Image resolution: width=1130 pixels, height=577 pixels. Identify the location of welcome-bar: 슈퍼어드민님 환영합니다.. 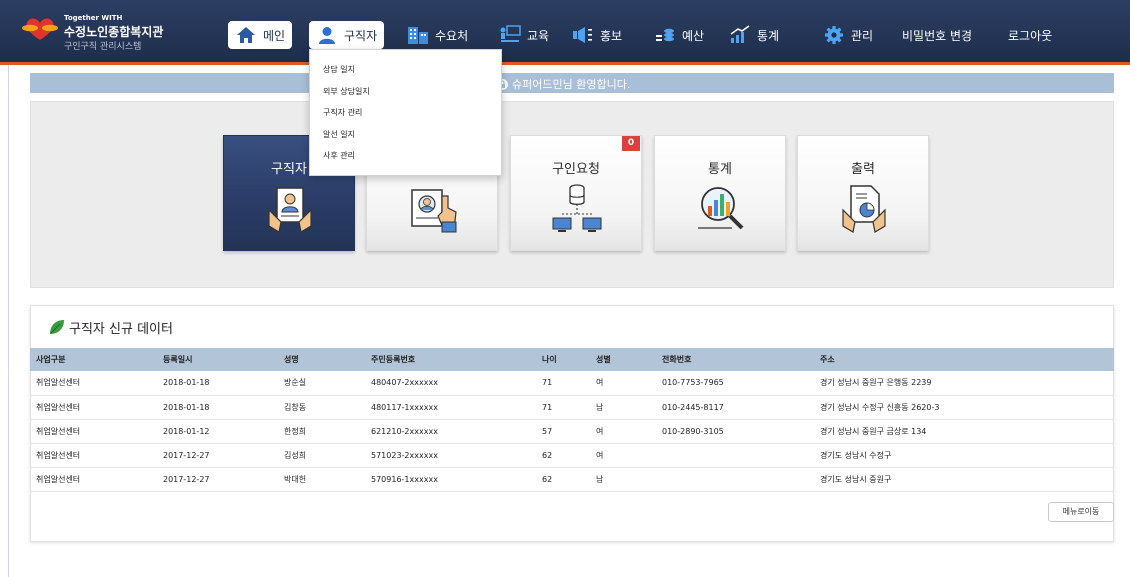
(572, 83).